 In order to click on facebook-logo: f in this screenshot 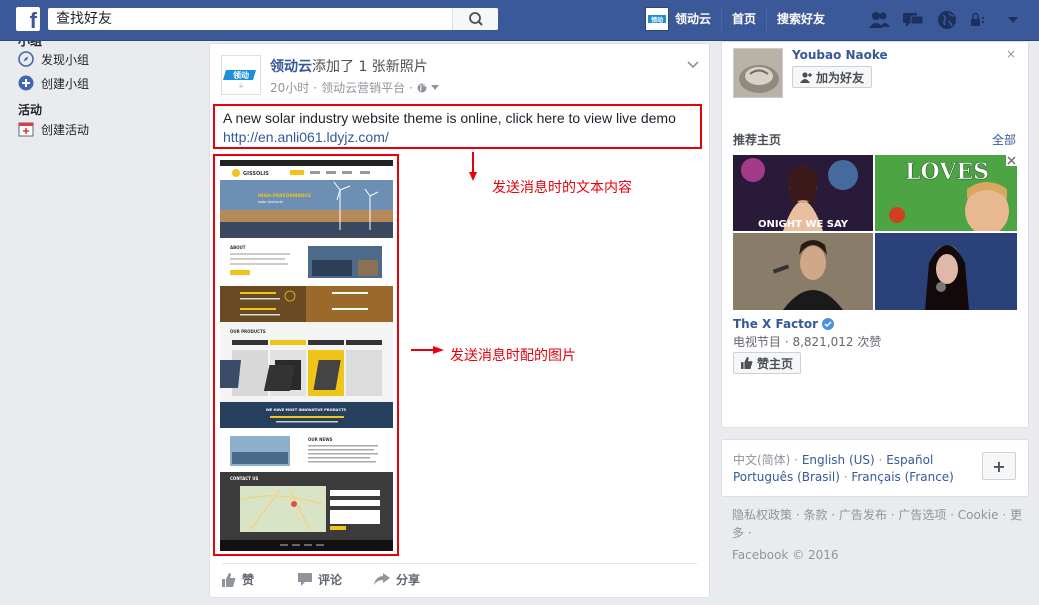, I will do `click(28, 19)`.